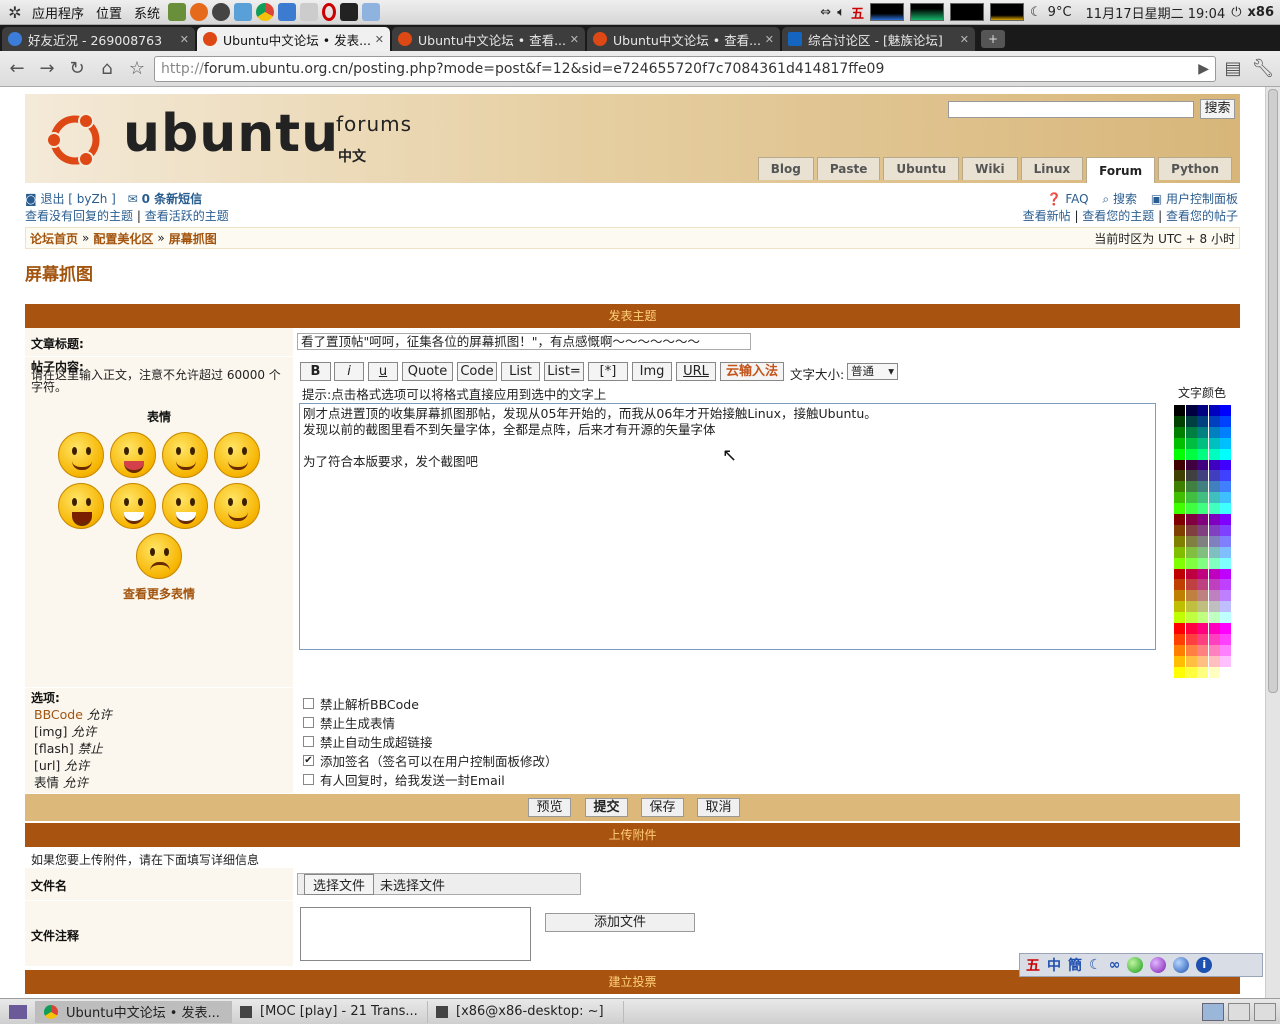 The height and width of the screenshot is (1024, 1280). Describe the element at coordinates (620, 922) in the screenshot. I see `add-file-button: 添加文件` at that location.